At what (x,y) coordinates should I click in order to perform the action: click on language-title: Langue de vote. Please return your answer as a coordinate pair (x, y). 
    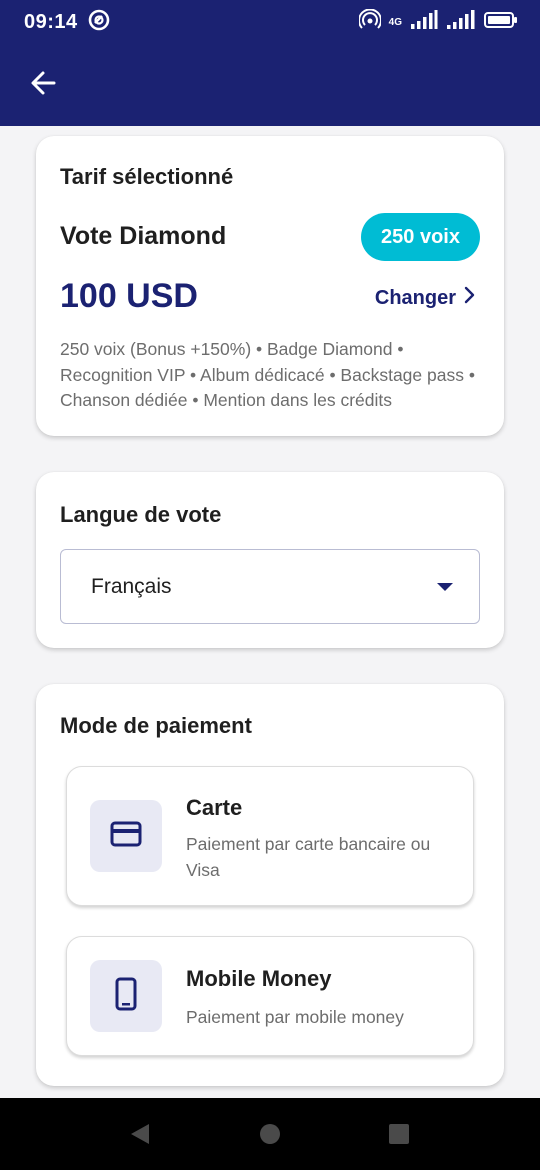
    Looking at the image, I should click on (141, 514).